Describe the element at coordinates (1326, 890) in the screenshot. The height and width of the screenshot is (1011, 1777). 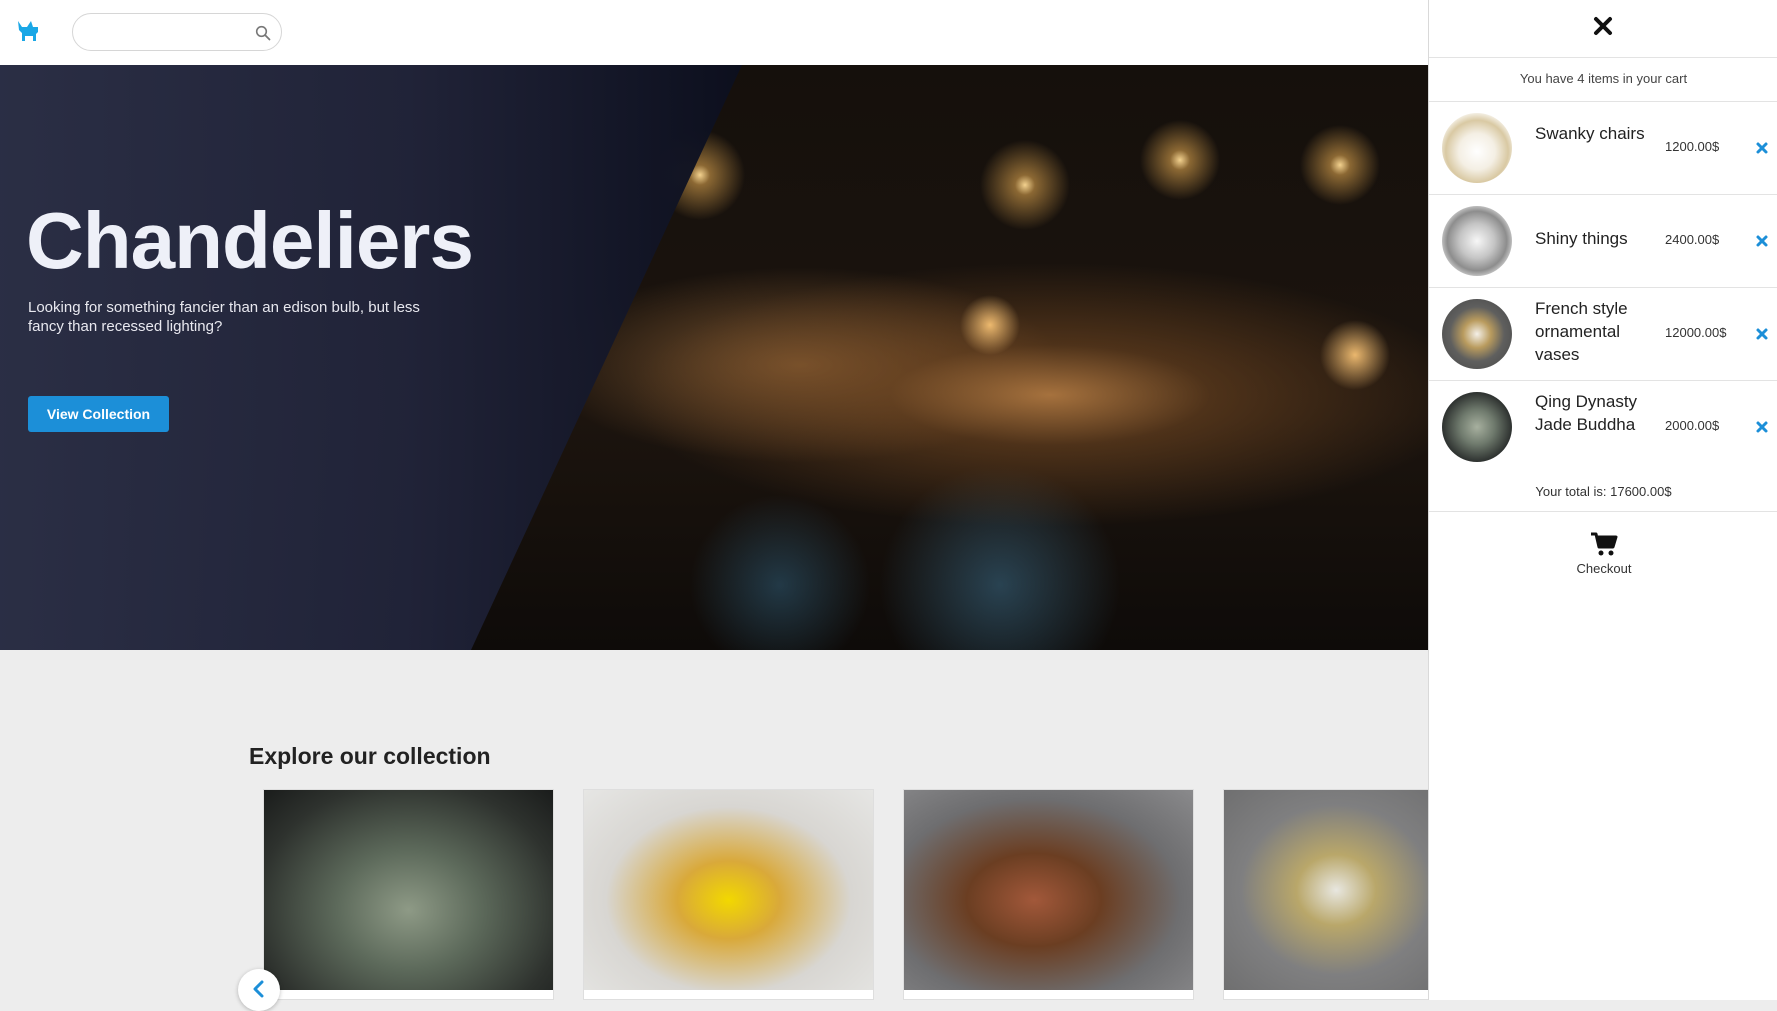
I see `ornamental-vase-image` at that location.